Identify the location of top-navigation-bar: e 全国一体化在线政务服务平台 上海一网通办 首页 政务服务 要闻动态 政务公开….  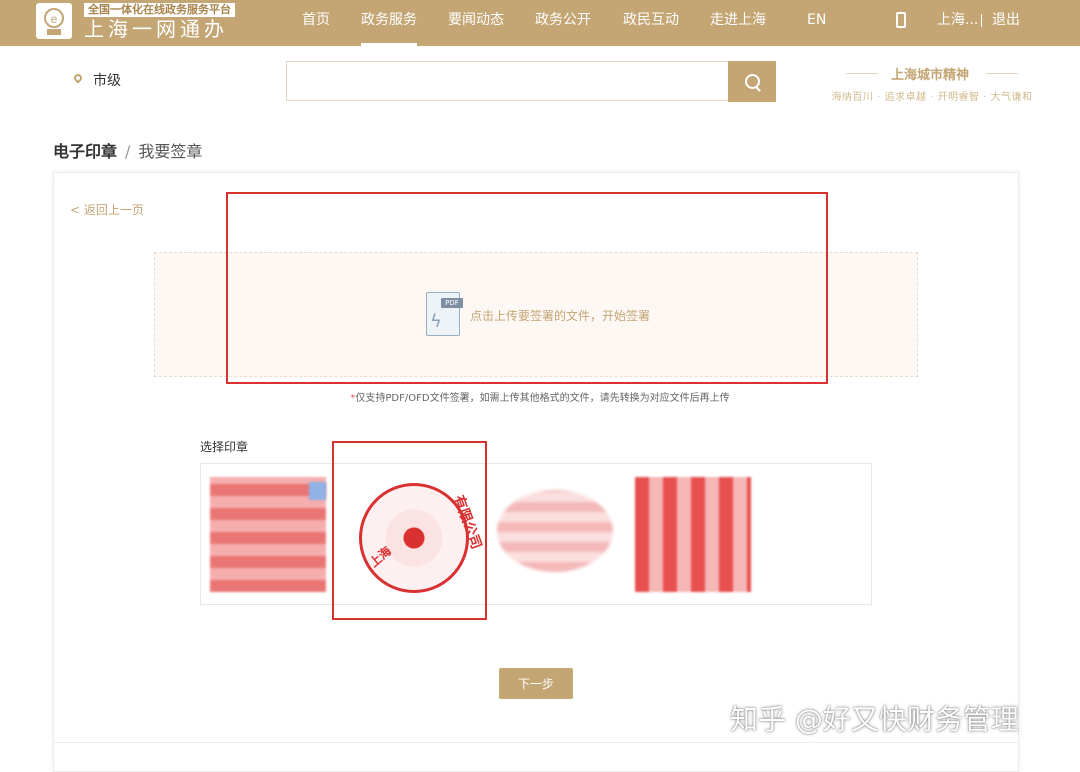
(540, 23).